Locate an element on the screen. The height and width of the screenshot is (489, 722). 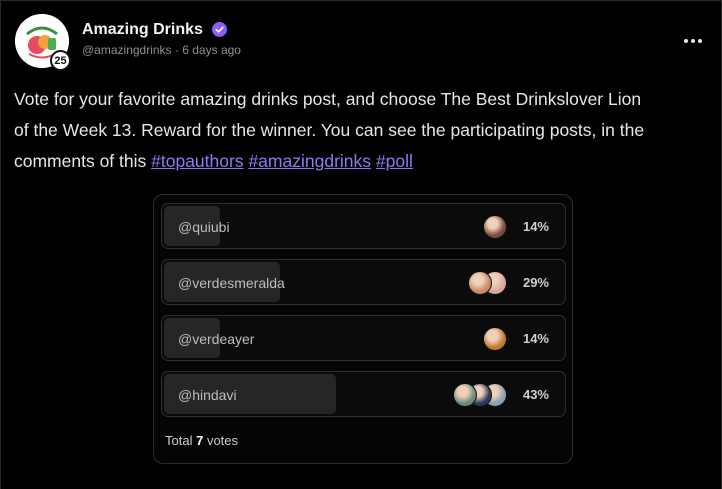
more-options-button is located at coordinates (693, 41).